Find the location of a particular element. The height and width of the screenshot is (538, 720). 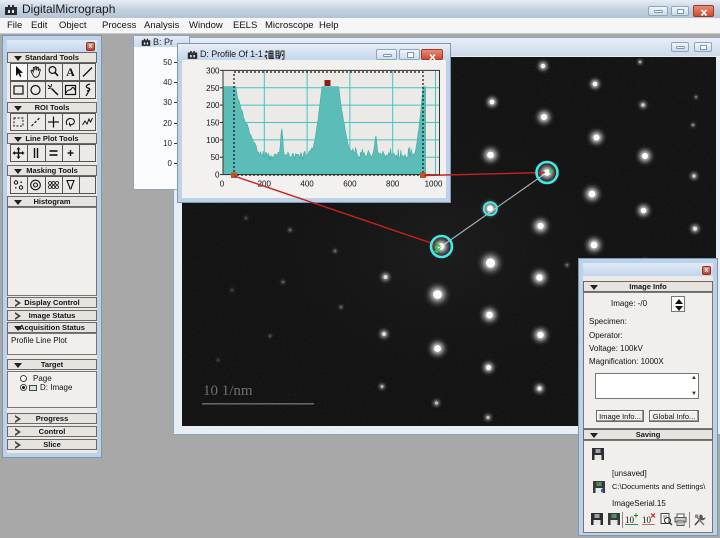

svg-text: 100 is located at coordinates (213, 140).